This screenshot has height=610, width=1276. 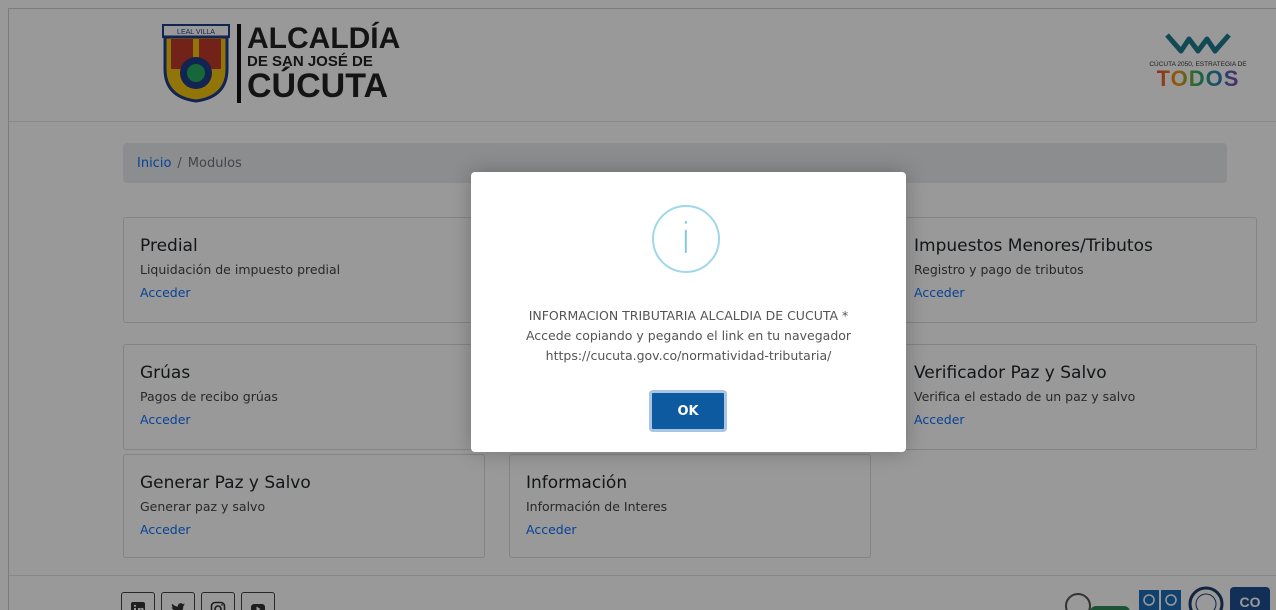 I want to click on info-icon: i, so click(x=686, y=239).